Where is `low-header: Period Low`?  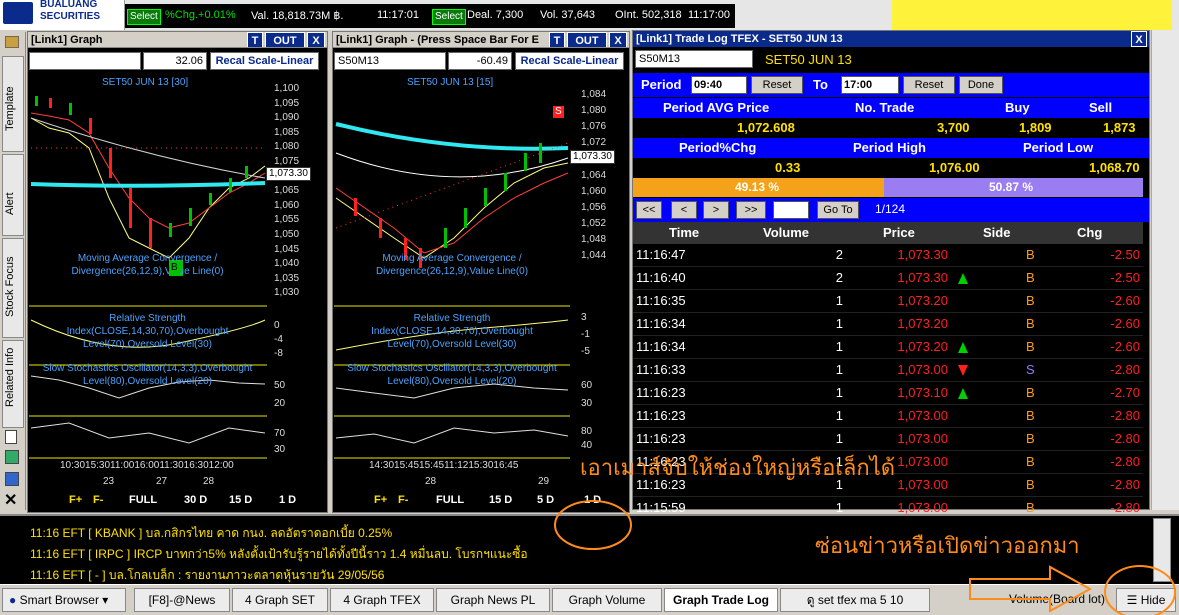
low-header: Period Low is located at coordinates (1058, 147).